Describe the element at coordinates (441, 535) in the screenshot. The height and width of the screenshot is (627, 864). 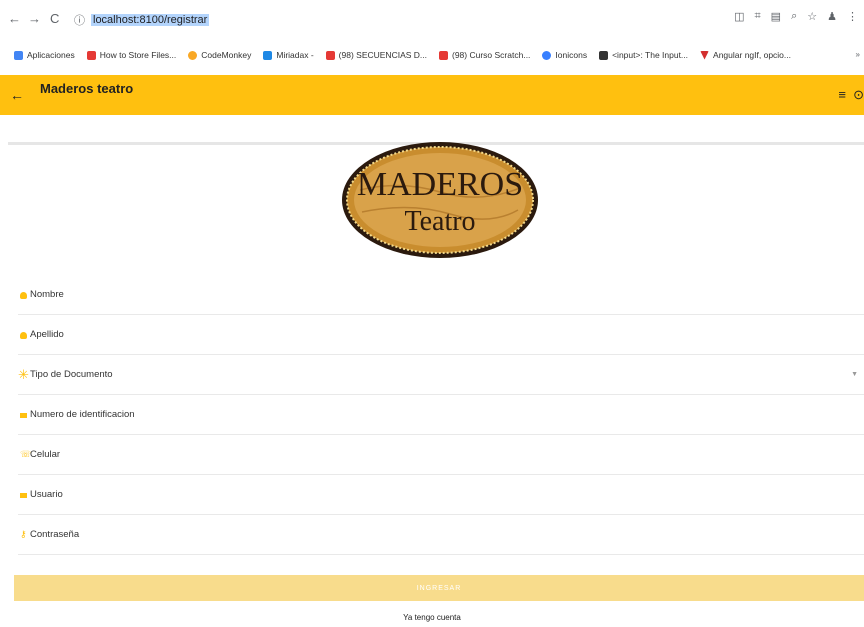
I see `contrasena-field: ⚷ Contraseña` at that location.